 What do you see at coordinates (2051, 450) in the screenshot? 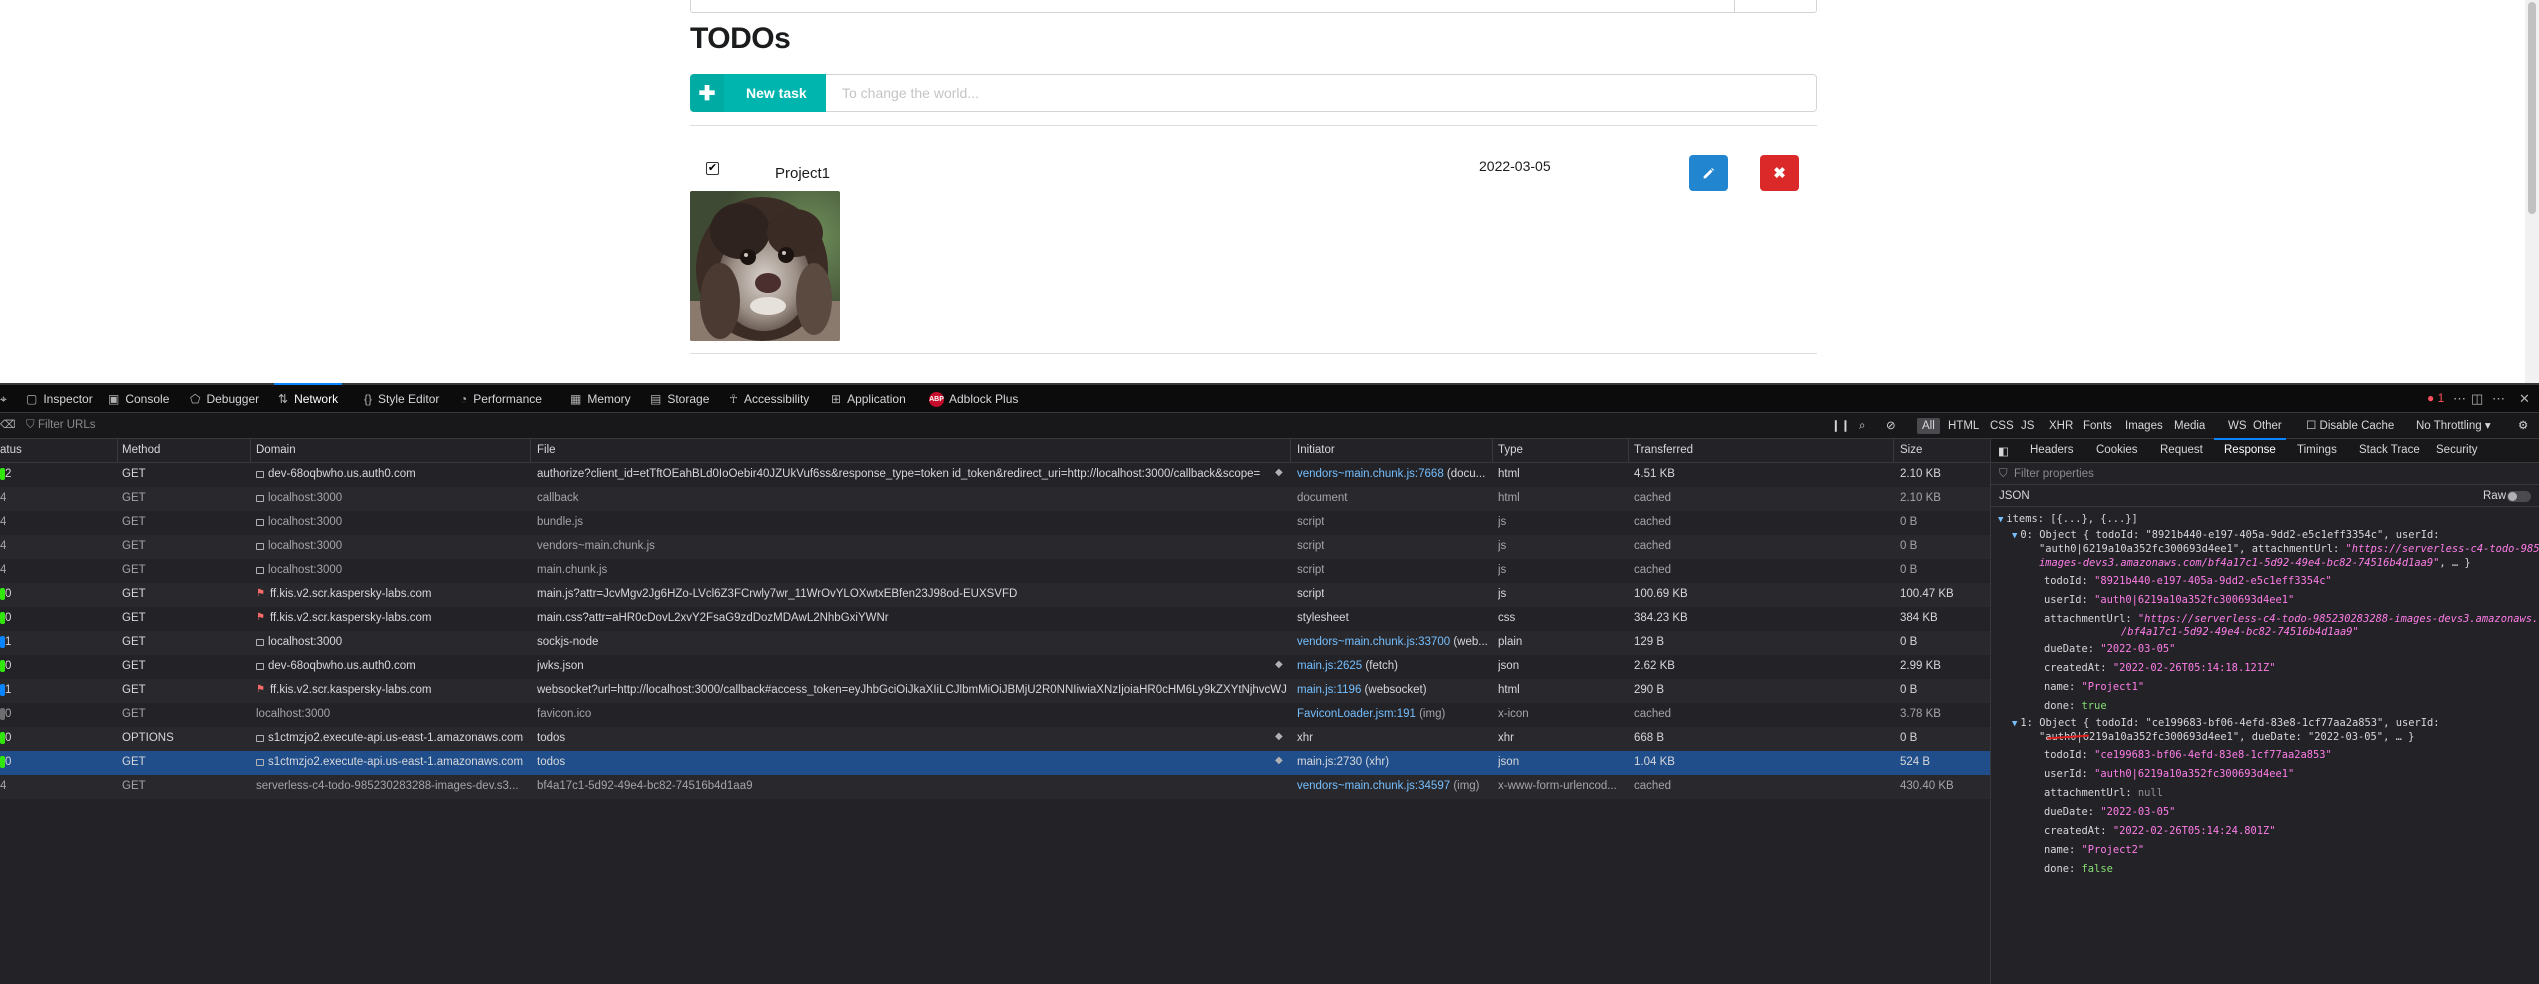
I see `tab-headers: Headers` at bounding box center [2051, 450].